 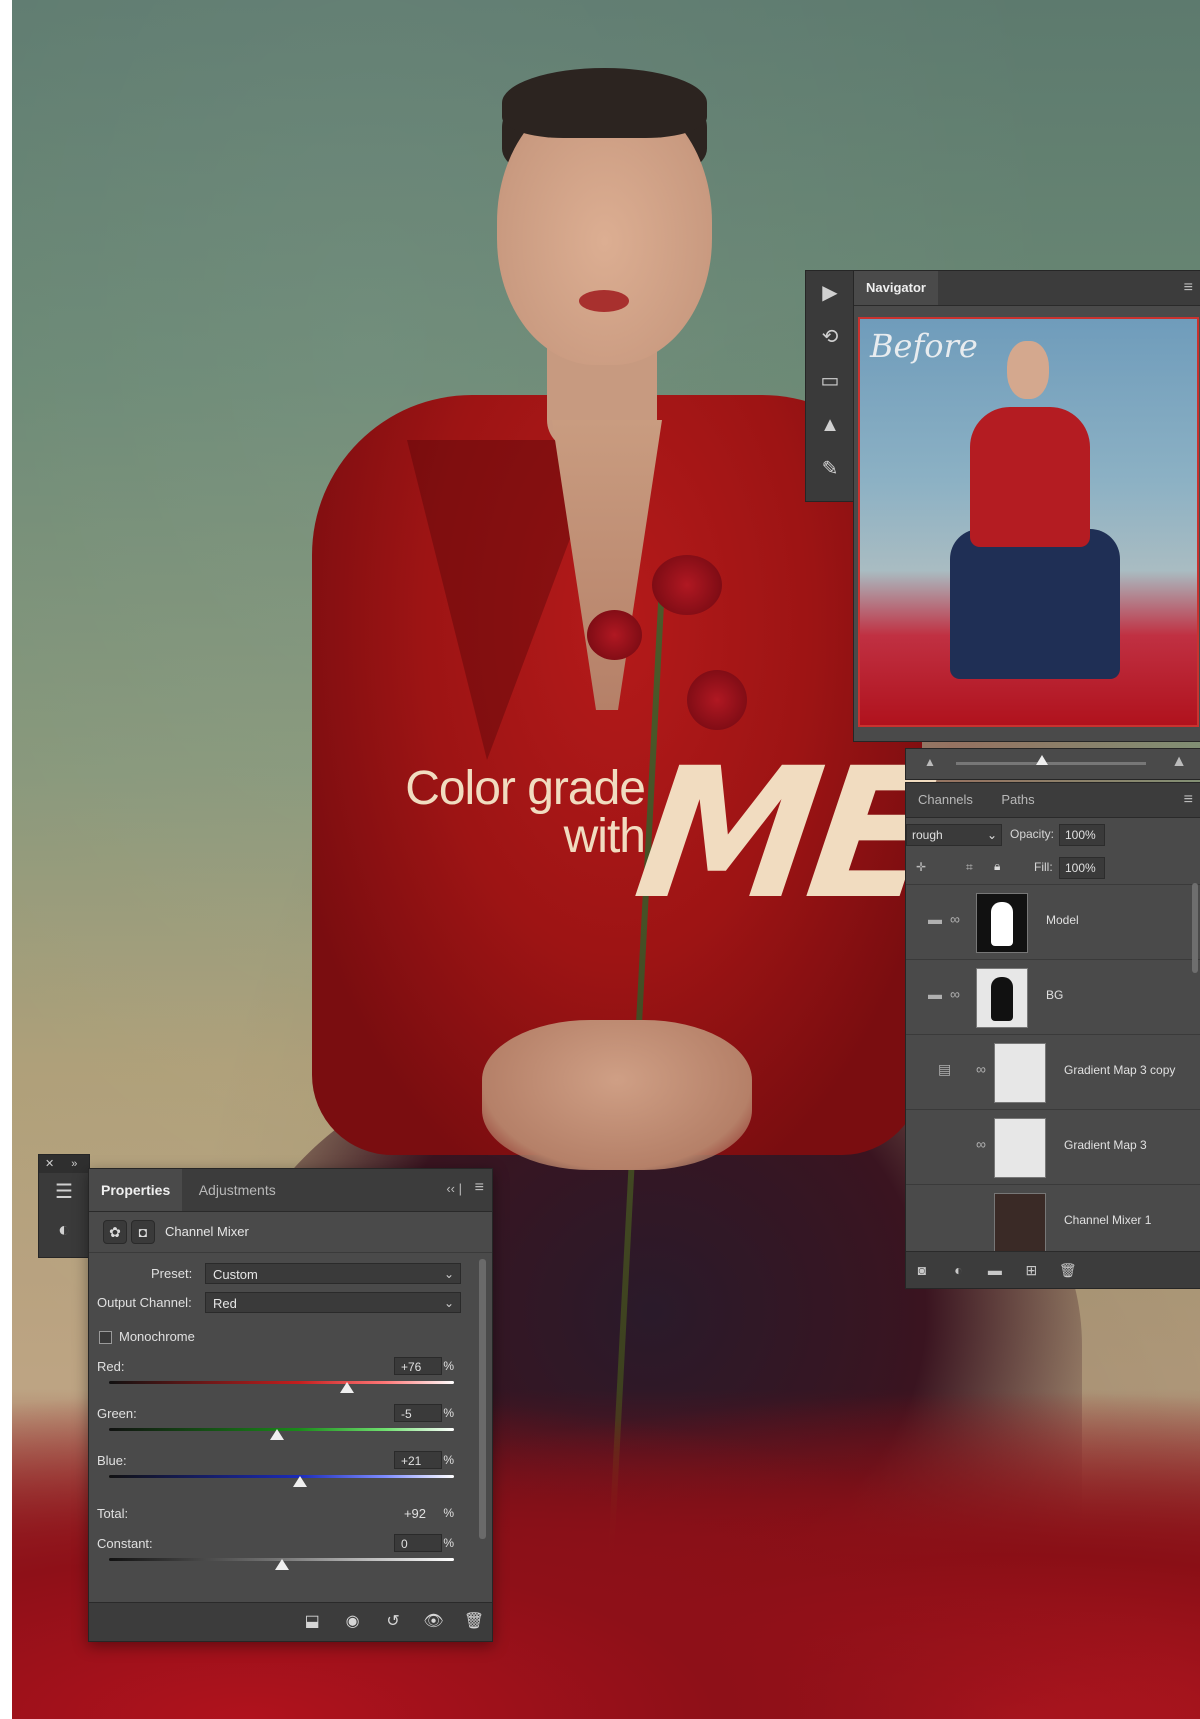 What do you see at coordinates (830, 293) in the screenshot?
I see `play-icon: ▶` at bounding box center [830, 293].